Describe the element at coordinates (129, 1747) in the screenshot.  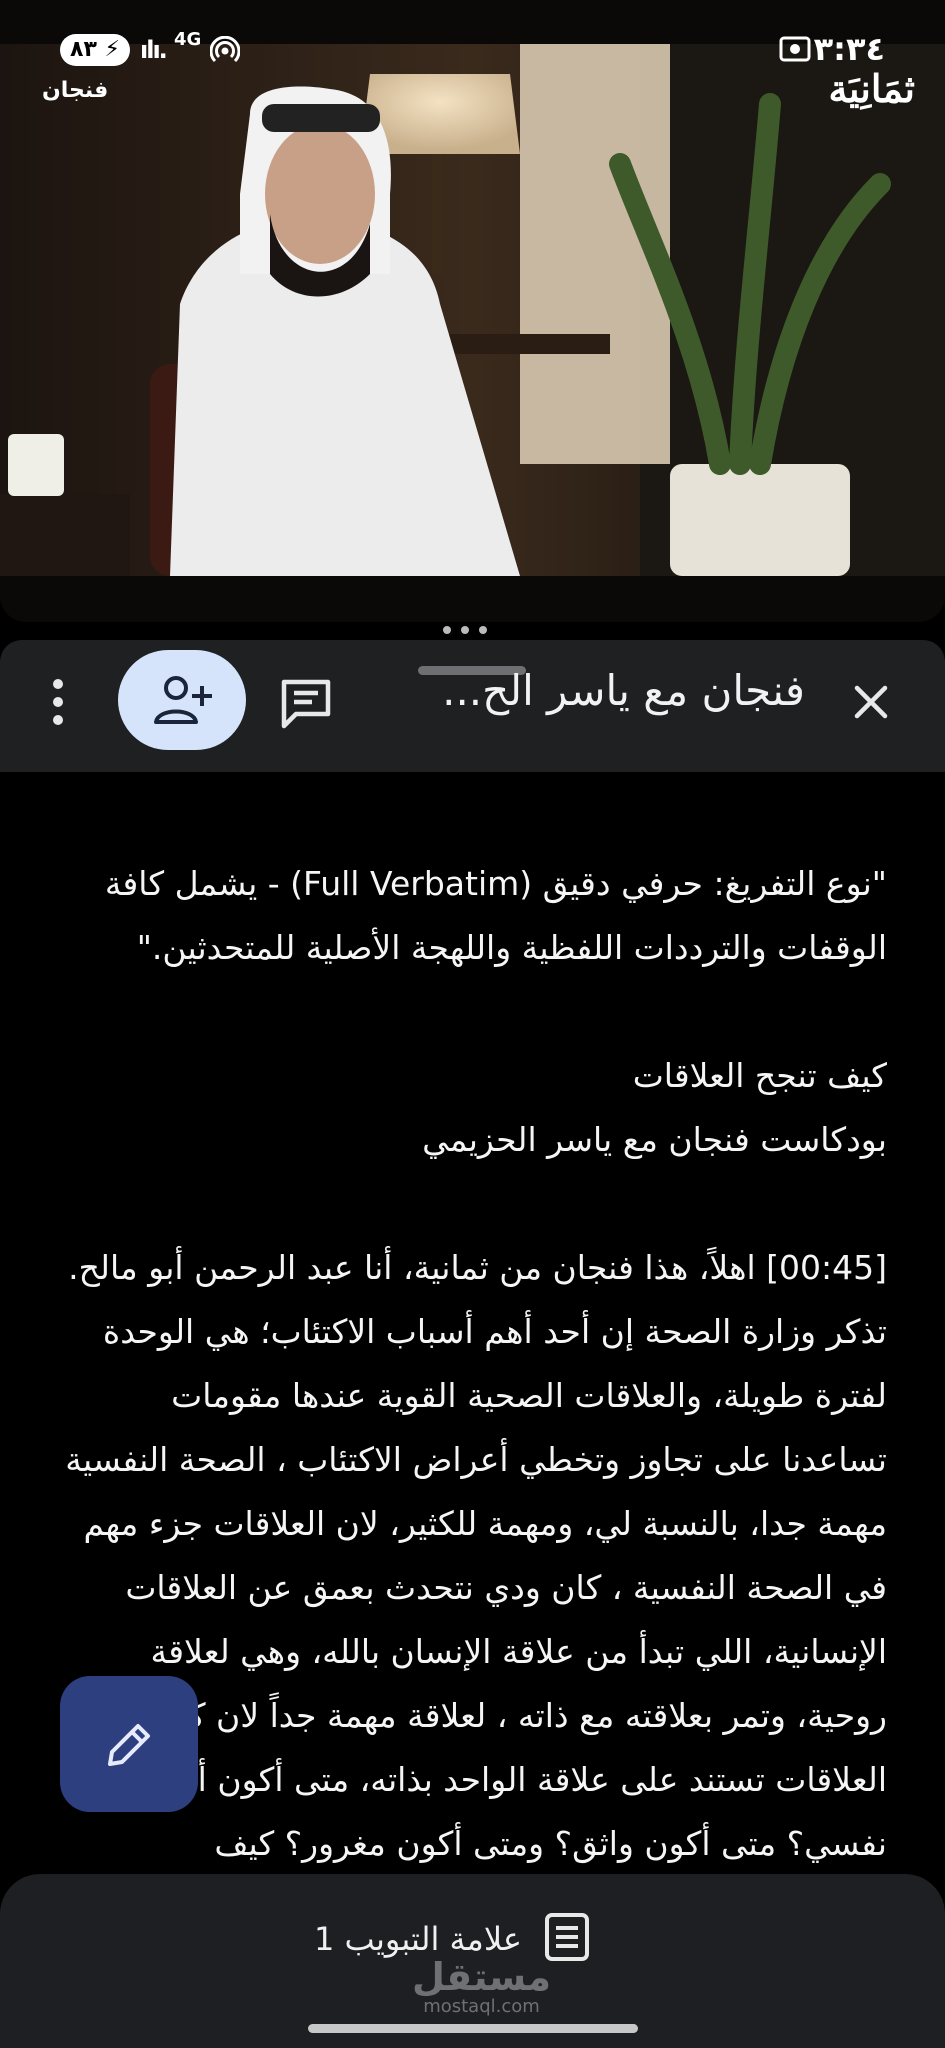
I see `pencil-icon` at that location.